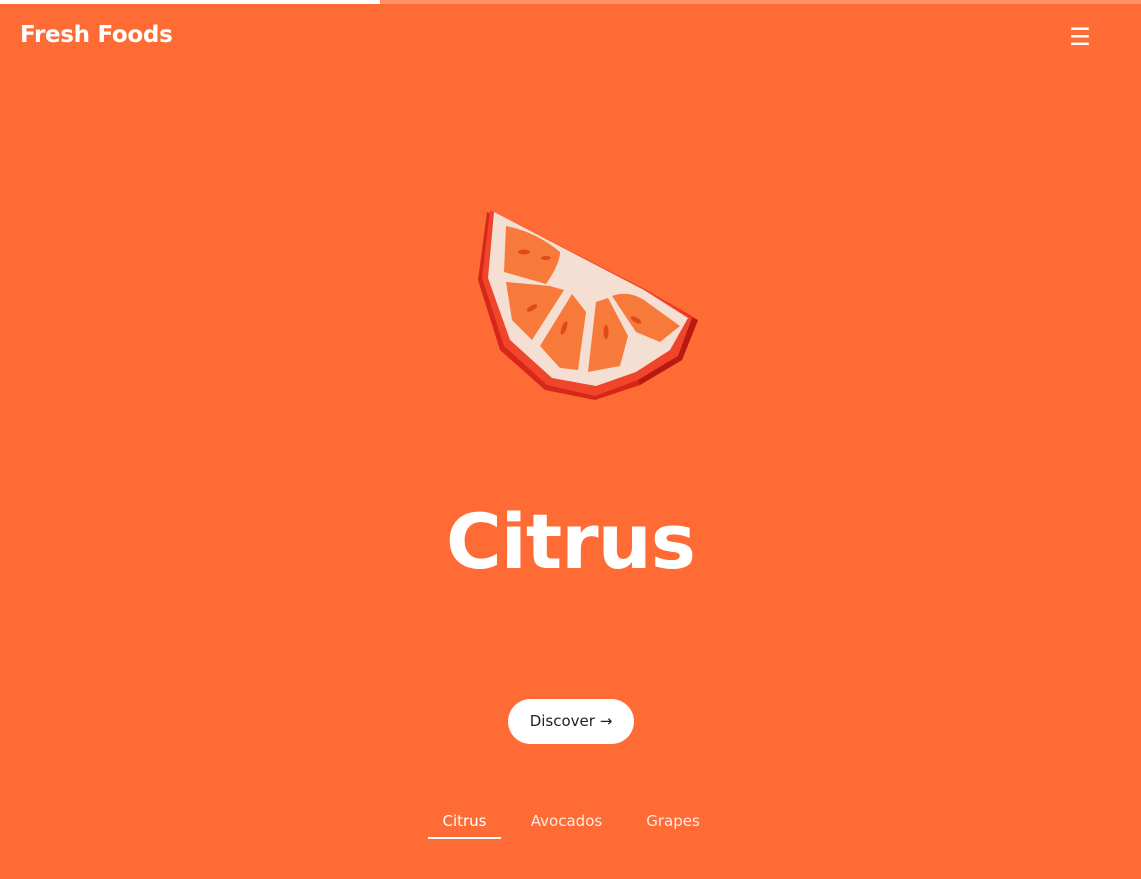 This screenshot has width=1141, height=879. Describe the element at coordinates (571, 721) in the screenshot. I see `discover-button: Discover →` at that location.